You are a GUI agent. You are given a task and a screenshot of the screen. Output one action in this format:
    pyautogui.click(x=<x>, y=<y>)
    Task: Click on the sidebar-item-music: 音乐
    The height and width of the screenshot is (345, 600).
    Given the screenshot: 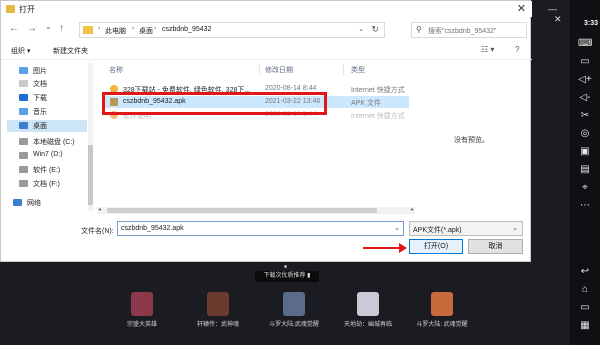 What is the action you would take?
    pyautogui.click(x=47, y=112)
    